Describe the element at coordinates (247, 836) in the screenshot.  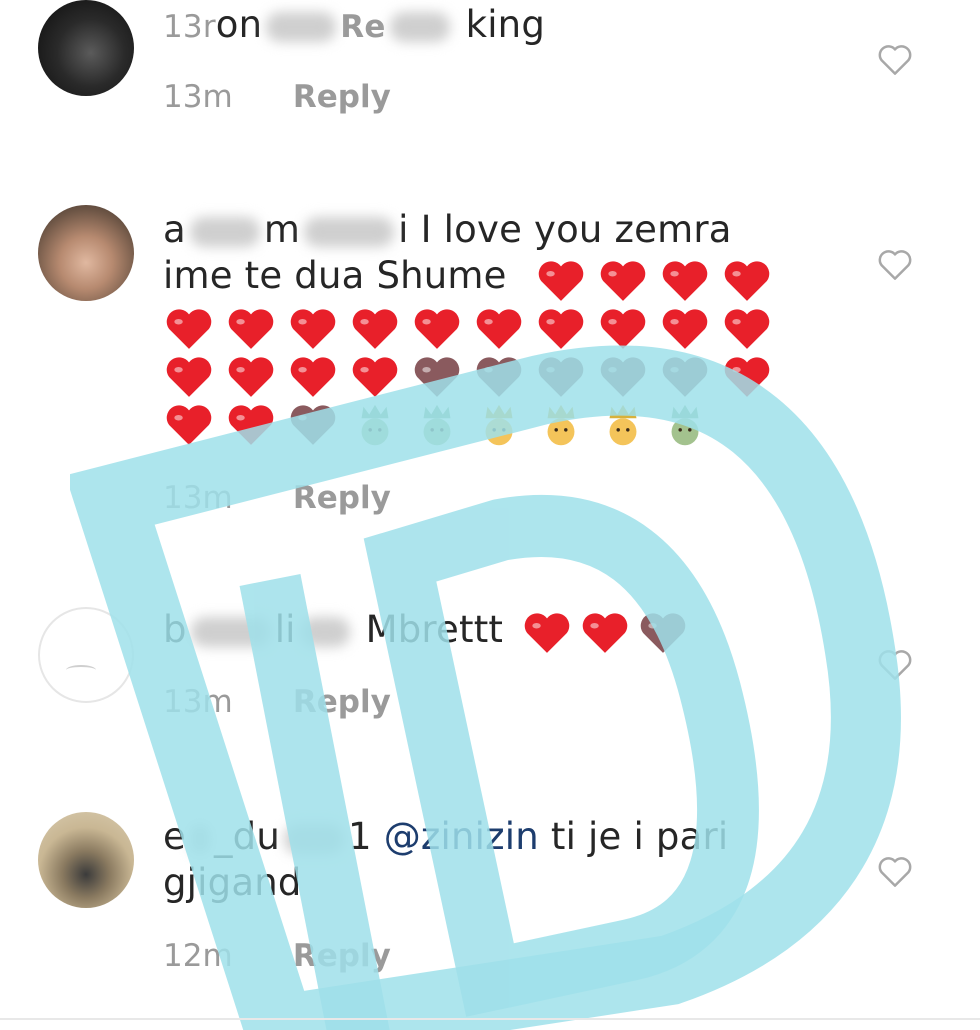
I see `comment-username-part: _du` at that location.